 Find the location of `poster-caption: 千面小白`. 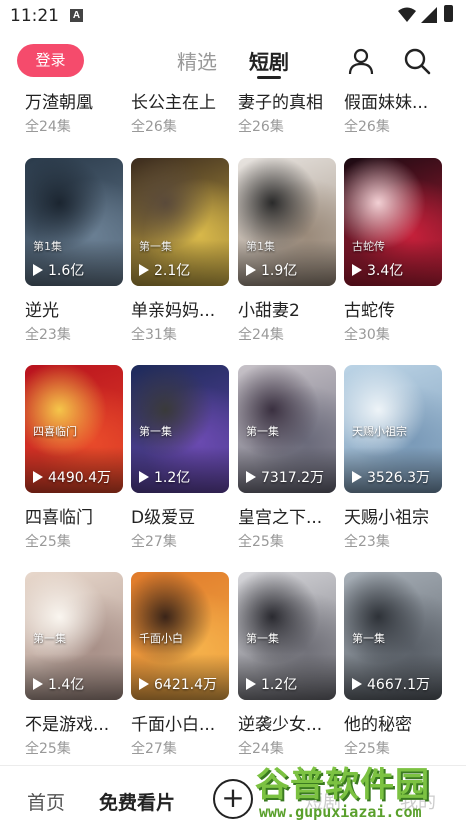

poster-caption: 千面小白 is located at coordinates (161, 638).